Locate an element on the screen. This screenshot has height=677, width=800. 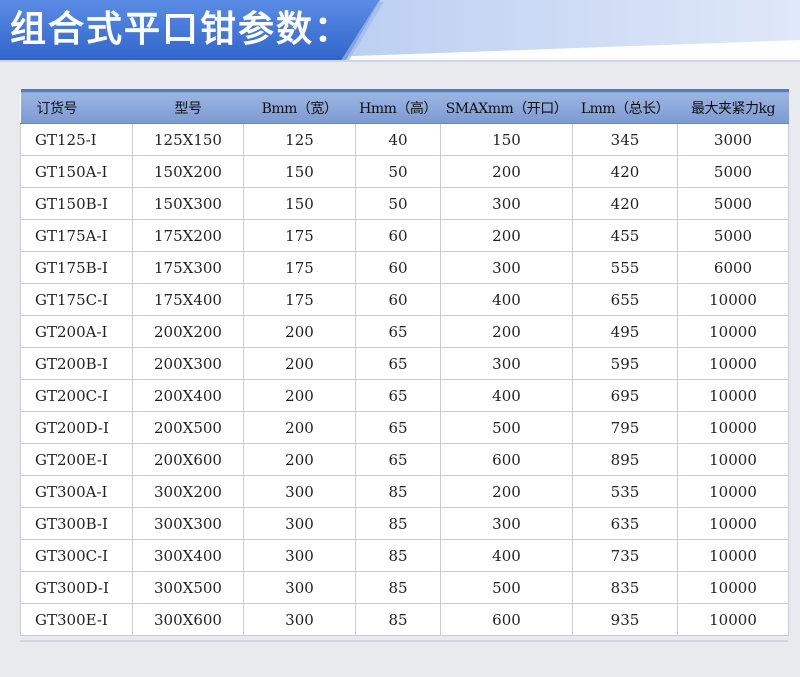
table-cell: GT200D-I is located at coordinates (76, 427).